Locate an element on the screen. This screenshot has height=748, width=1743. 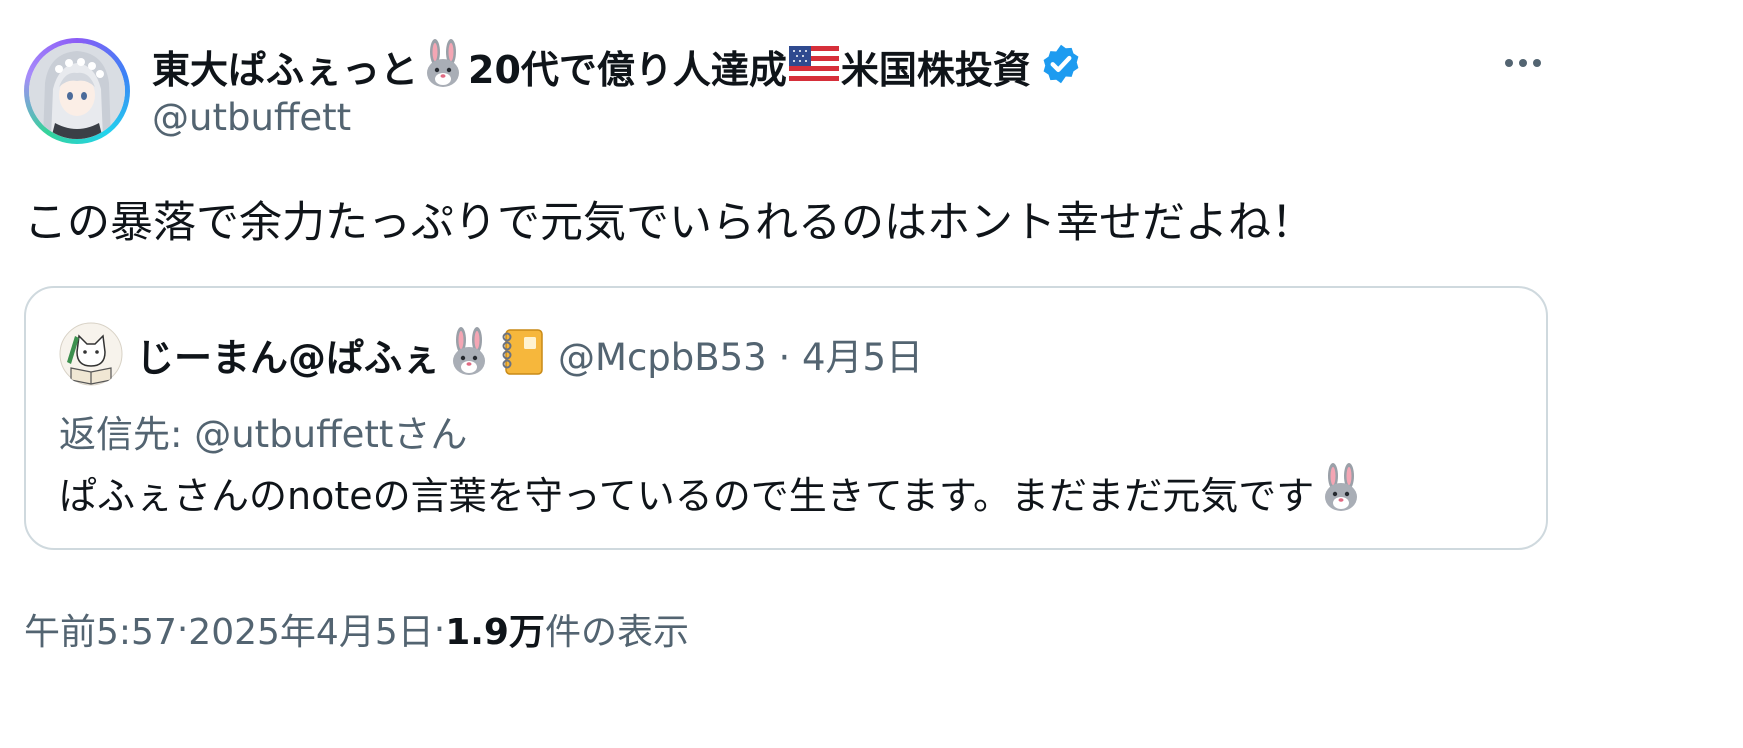
quoted-reply-context: 返信先: @utbuffettさん is located at coordinates (263, 431).